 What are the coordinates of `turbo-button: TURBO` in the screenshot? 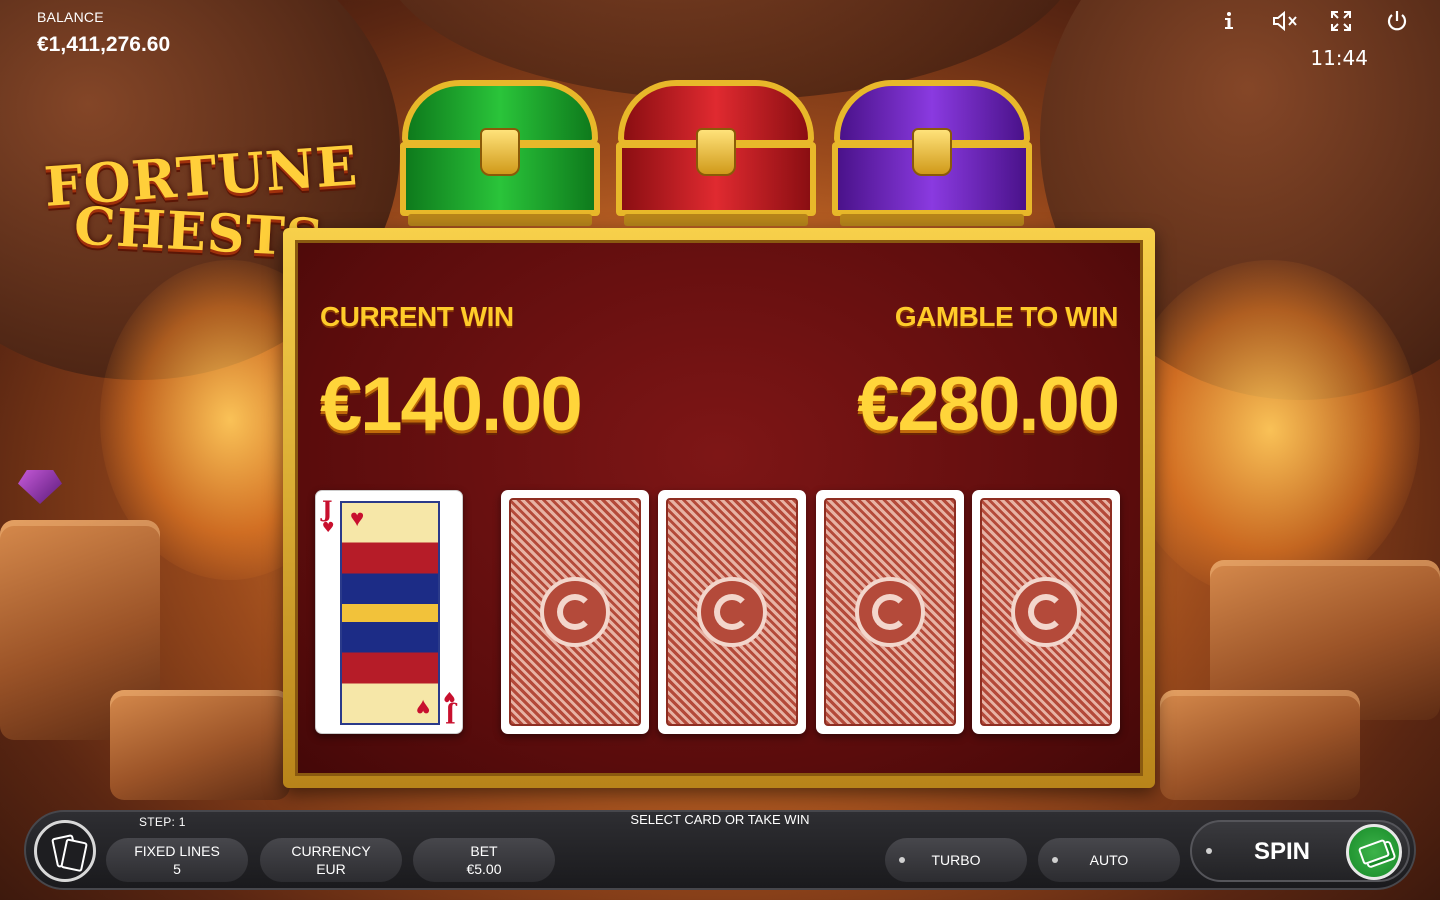 It's located at (956, 860).